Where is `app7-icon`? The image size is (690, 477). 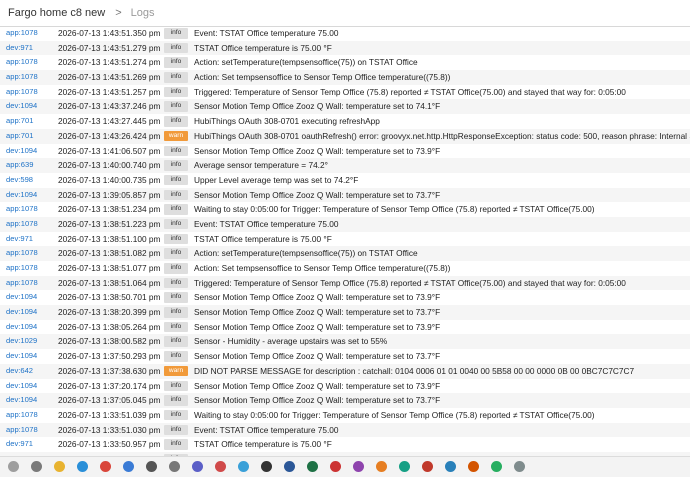
app7-icon is located at coordinates (473, 466).